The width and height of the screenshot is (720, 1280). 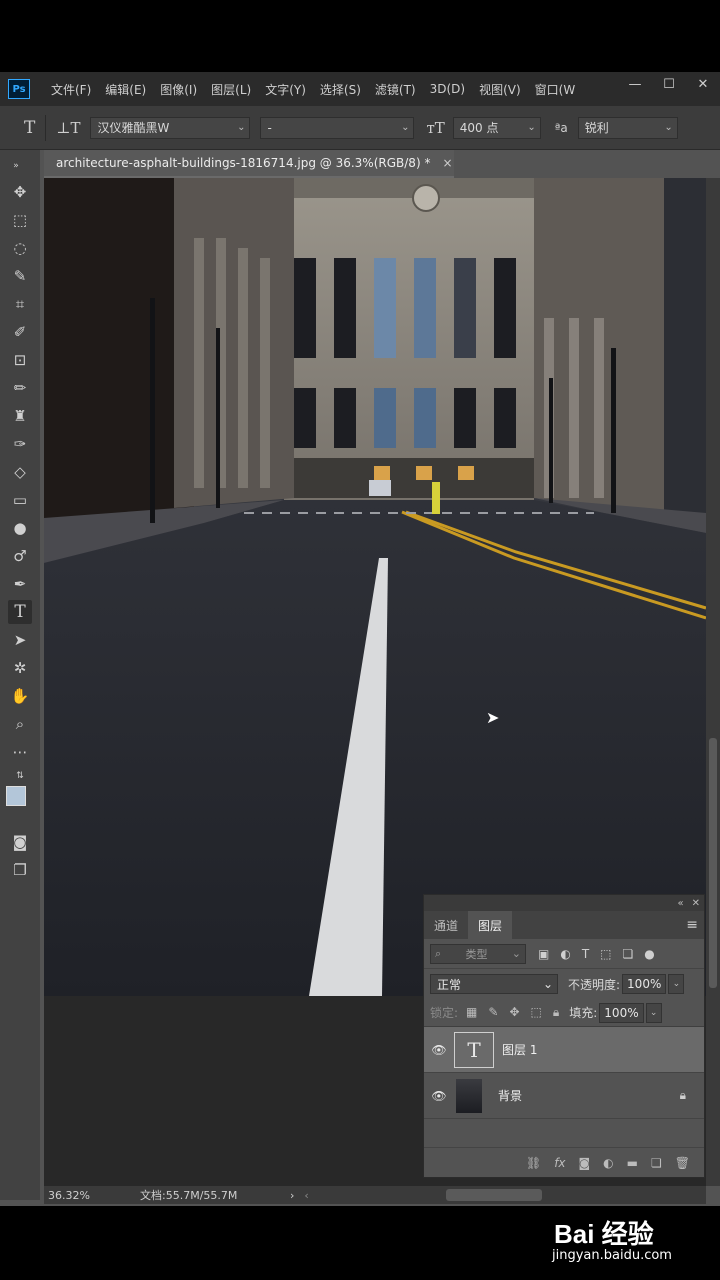 What do you see at coordinates (669, 84) in the screenshot?
I see `maximize-button: ☐` at bounding box center [669, 84].